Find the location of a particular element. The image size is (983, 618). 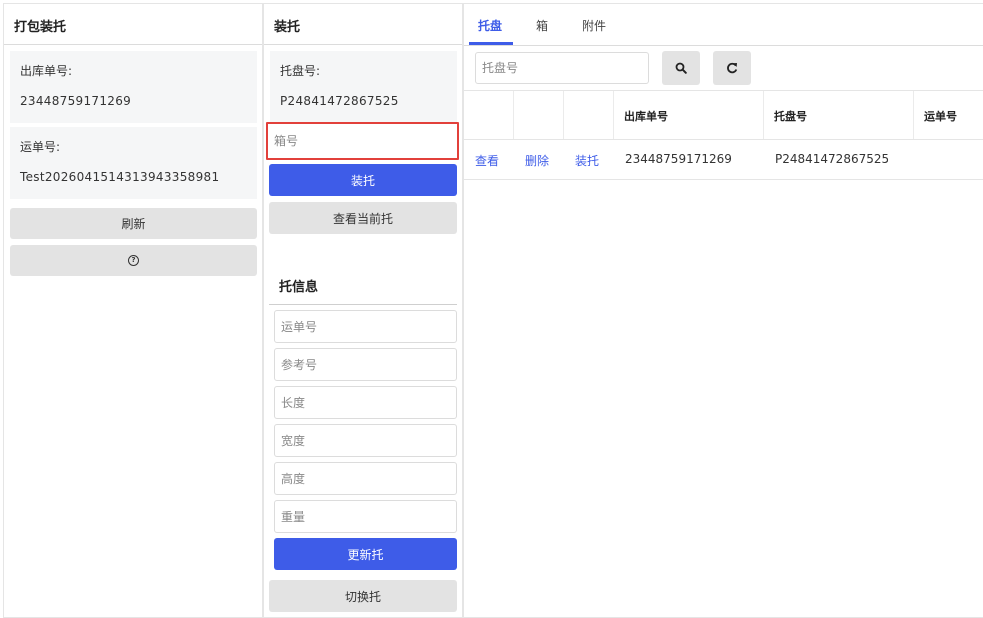

height-field is located at coordinates (365, 478).